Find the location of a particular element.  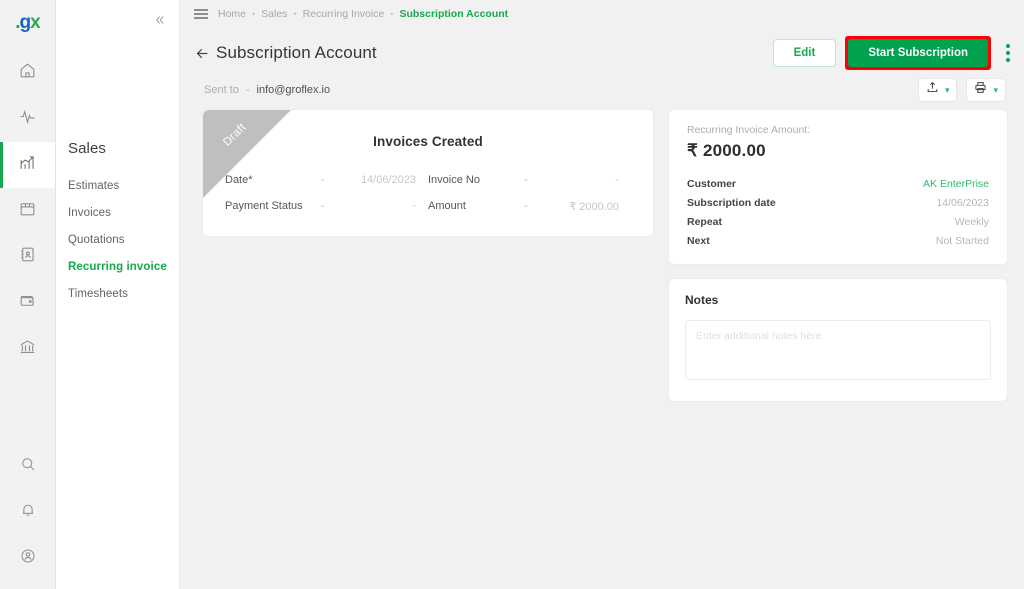

notes-card: Notes is located at coordinates (838, 340).